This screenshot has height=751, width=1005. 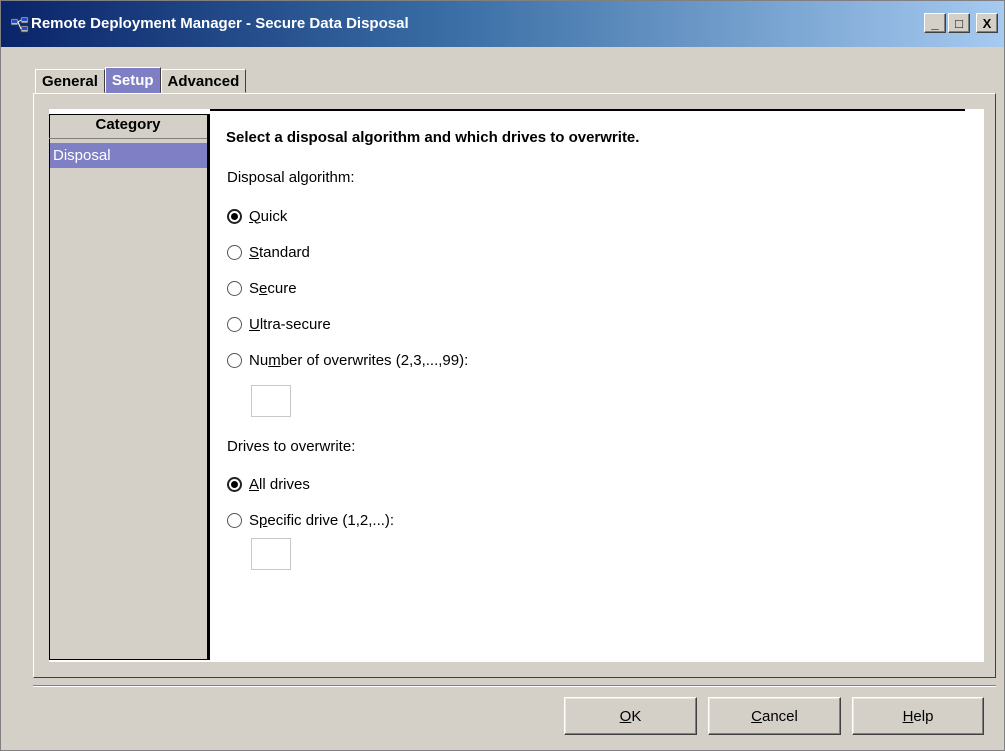 I want to click on help-button-label: Help, so click(x=918, y=716).